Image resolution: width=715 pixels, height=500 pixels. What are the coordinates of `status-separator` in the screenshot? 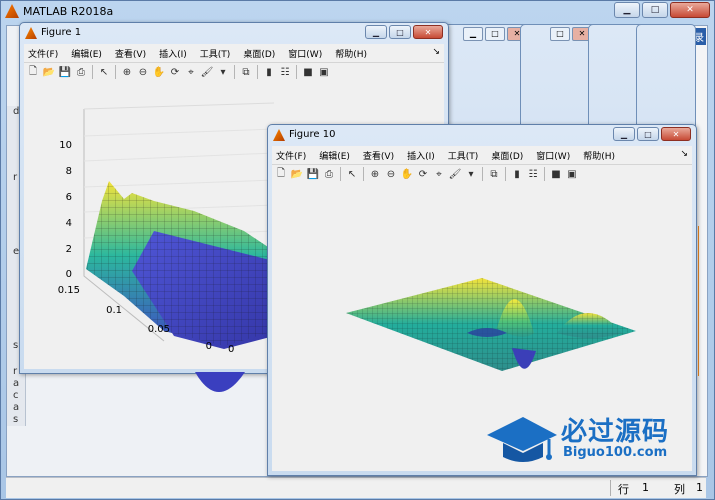 It's located at (610, 488).